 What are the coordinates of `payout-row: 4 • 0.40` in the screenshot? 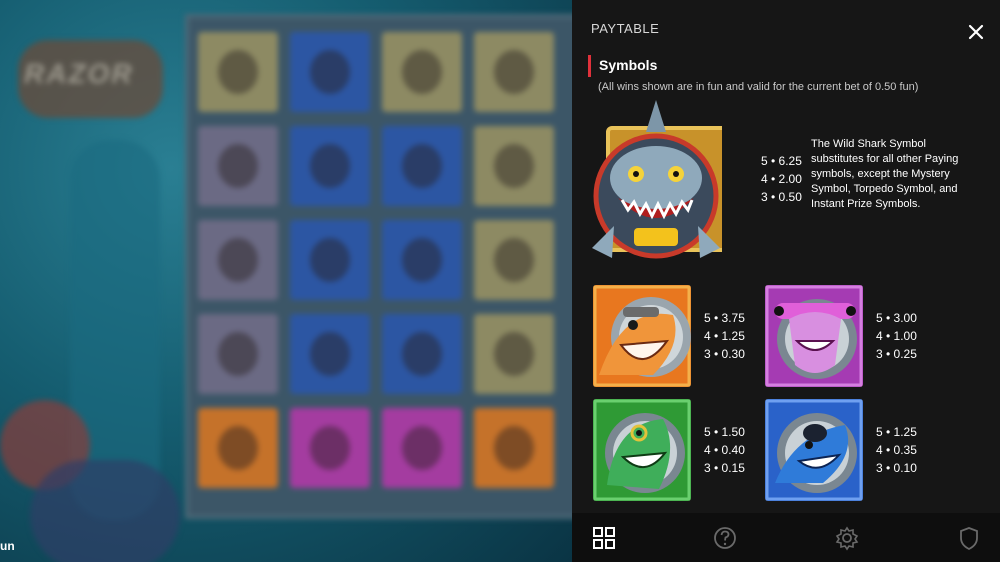 It's located at (724, 450).